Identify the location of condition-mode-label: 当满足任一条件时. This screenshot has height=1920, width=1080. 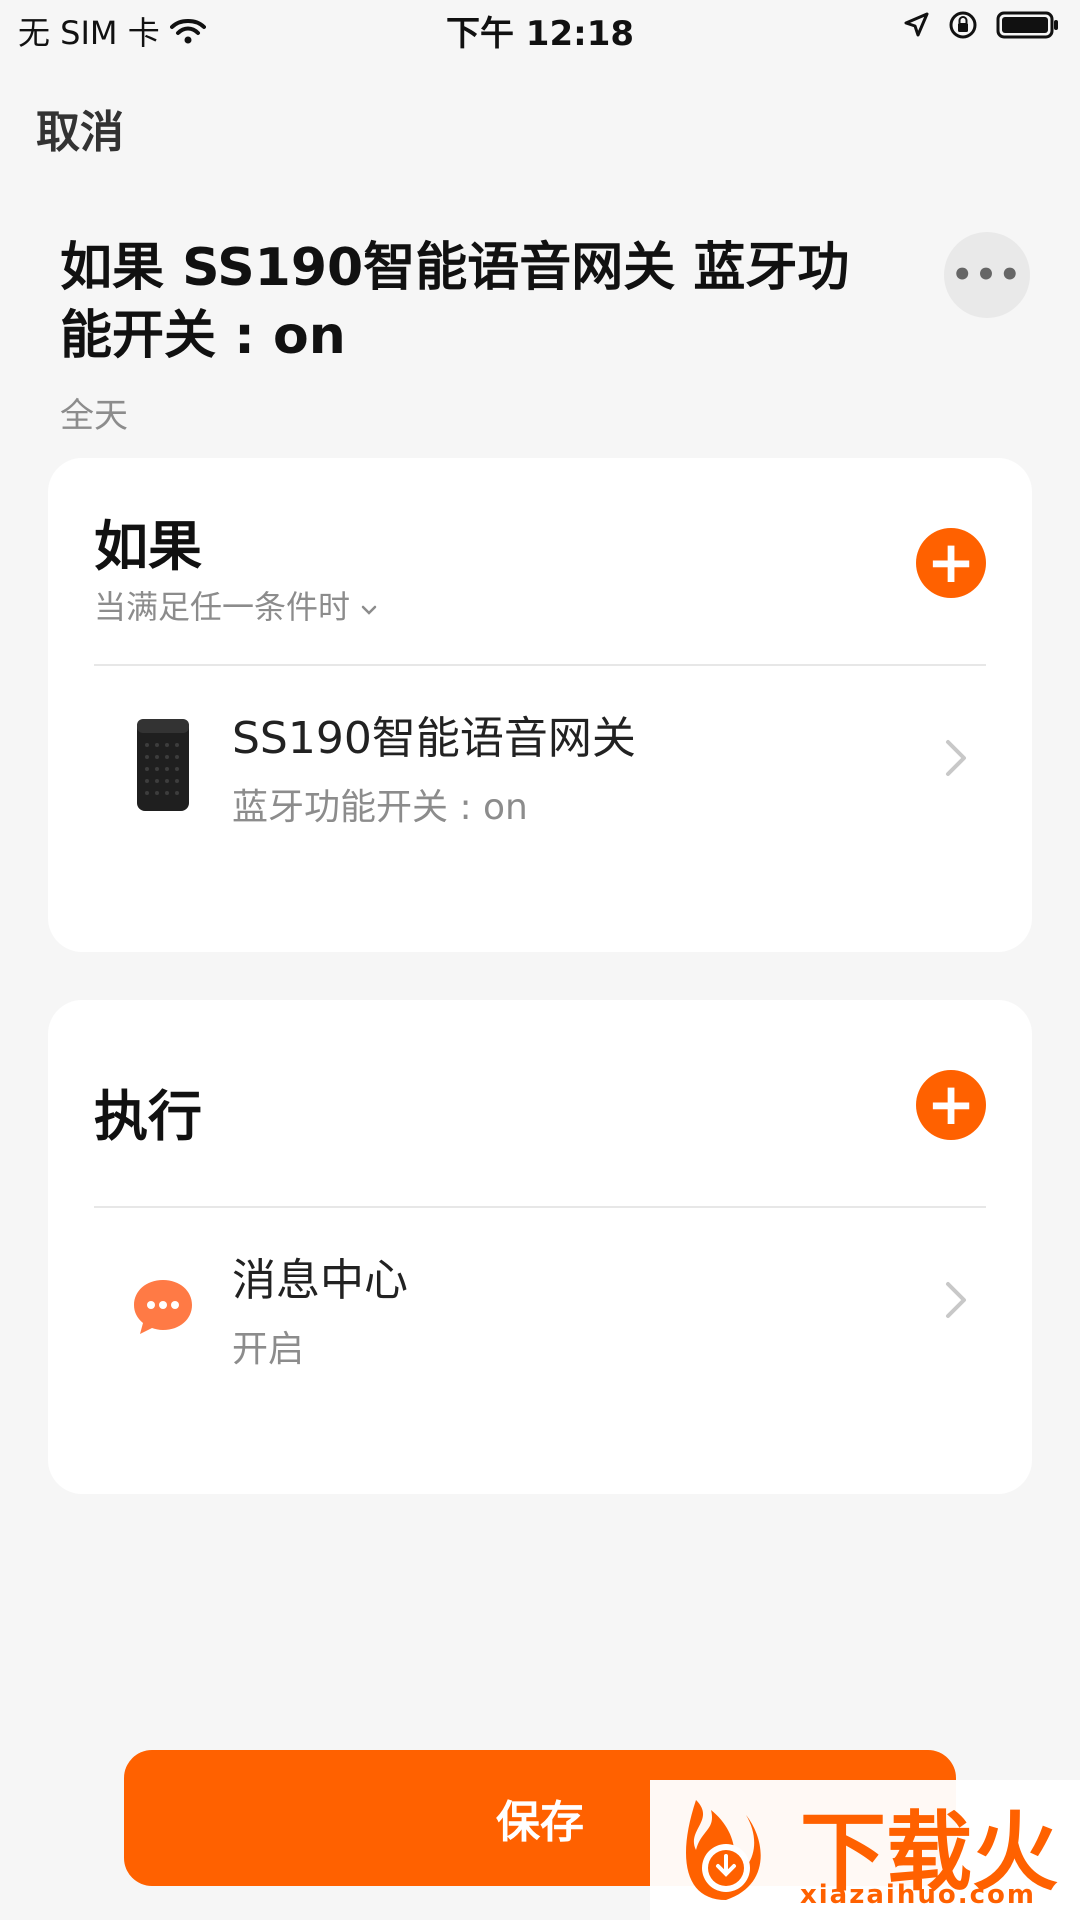
(222, 607).